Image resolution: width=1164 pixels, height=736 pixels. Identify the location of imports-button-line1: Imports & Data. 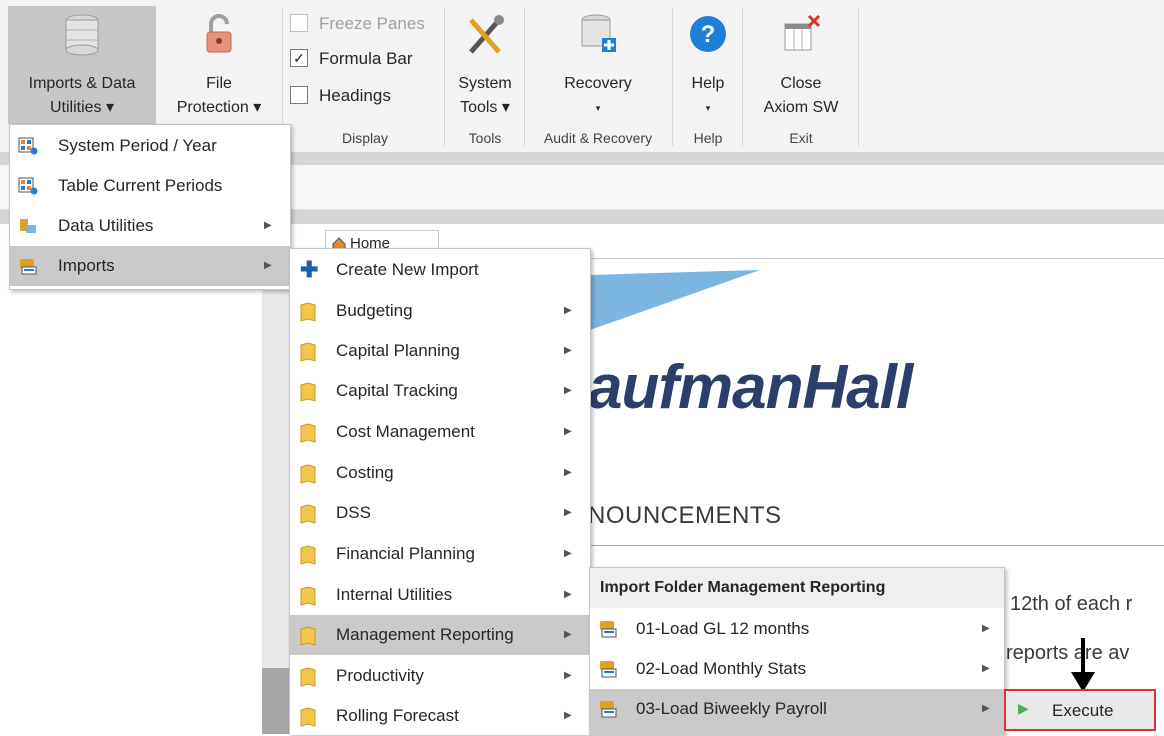
(82, 83).